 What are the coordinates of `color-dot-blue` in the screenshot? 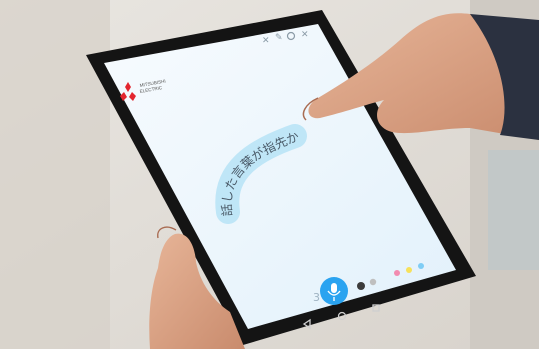 It's located at (421, 266).